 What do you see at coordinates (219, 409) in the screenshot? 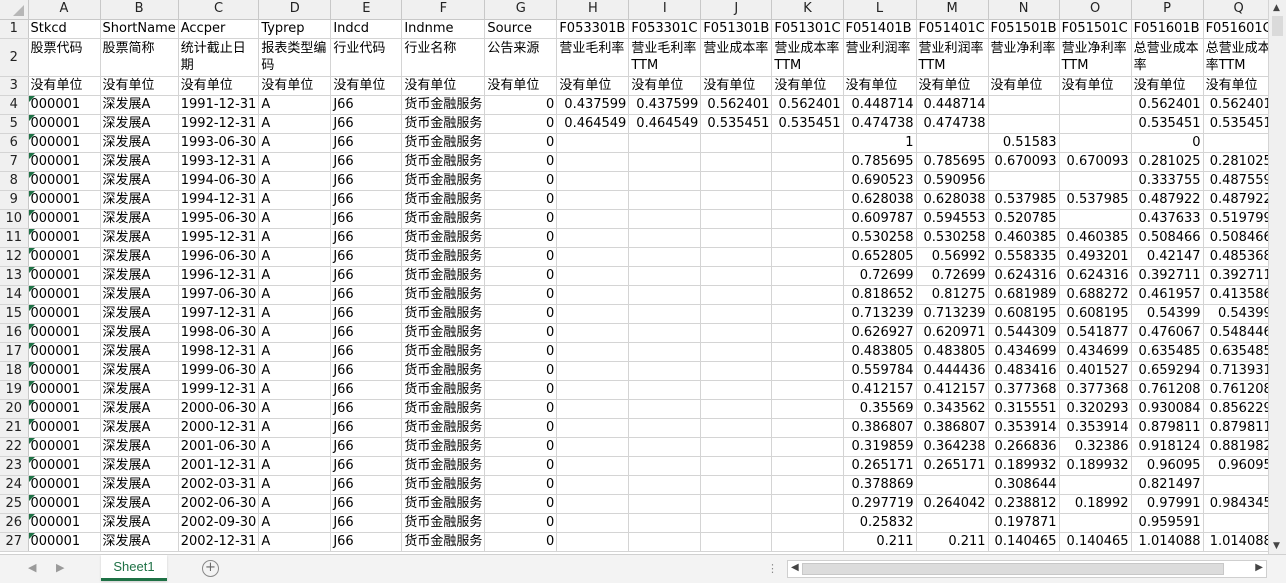
I see `table-cell: 2000-06-30` at bounding box center [219, 409].